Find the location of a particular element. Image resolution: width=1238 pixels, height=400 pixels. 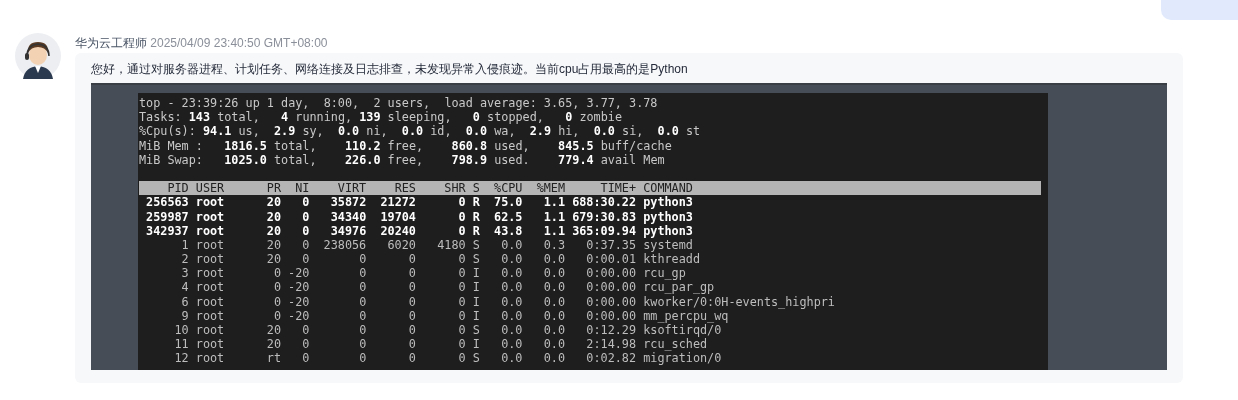

table-cell-text: rcu_par_gp is located at coordinates (679, 287).